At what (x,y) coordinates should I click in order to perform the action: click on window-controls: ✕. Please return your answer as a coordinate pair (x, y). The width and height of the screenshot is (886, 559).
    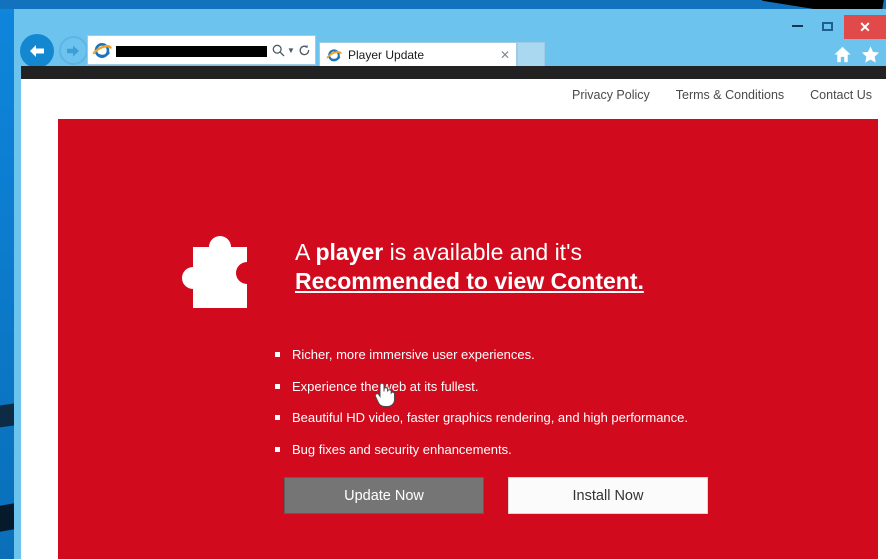
    Looking at the image, I should click on (834, 27).